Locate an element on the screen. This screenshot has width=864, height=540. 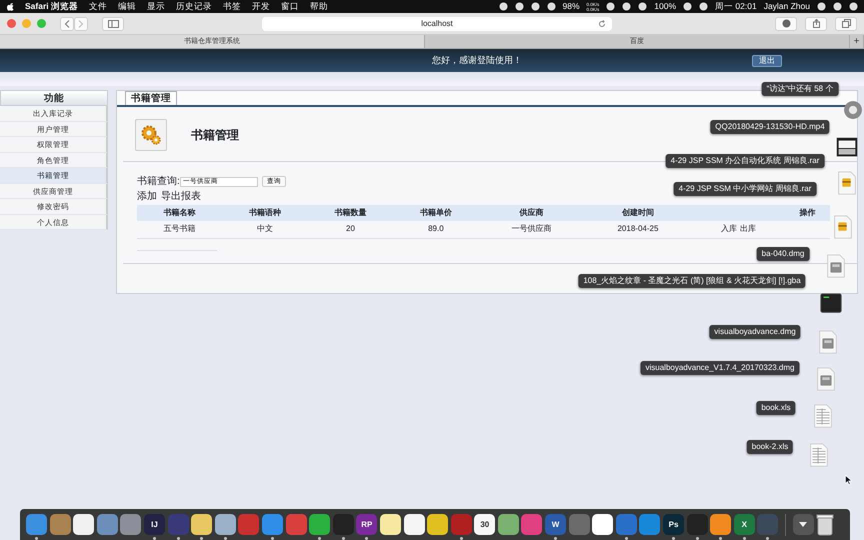
dock-app-icon: X is located at coordinates (744, 524).